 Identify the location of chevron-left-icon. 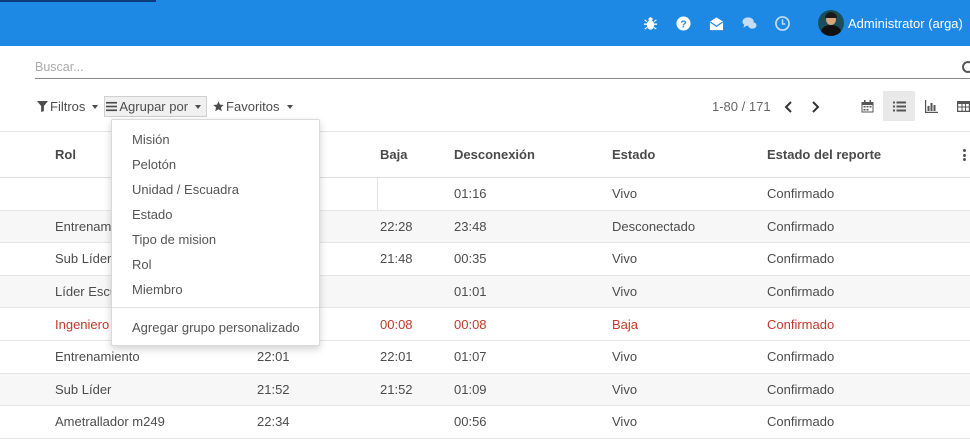
(788, 106).